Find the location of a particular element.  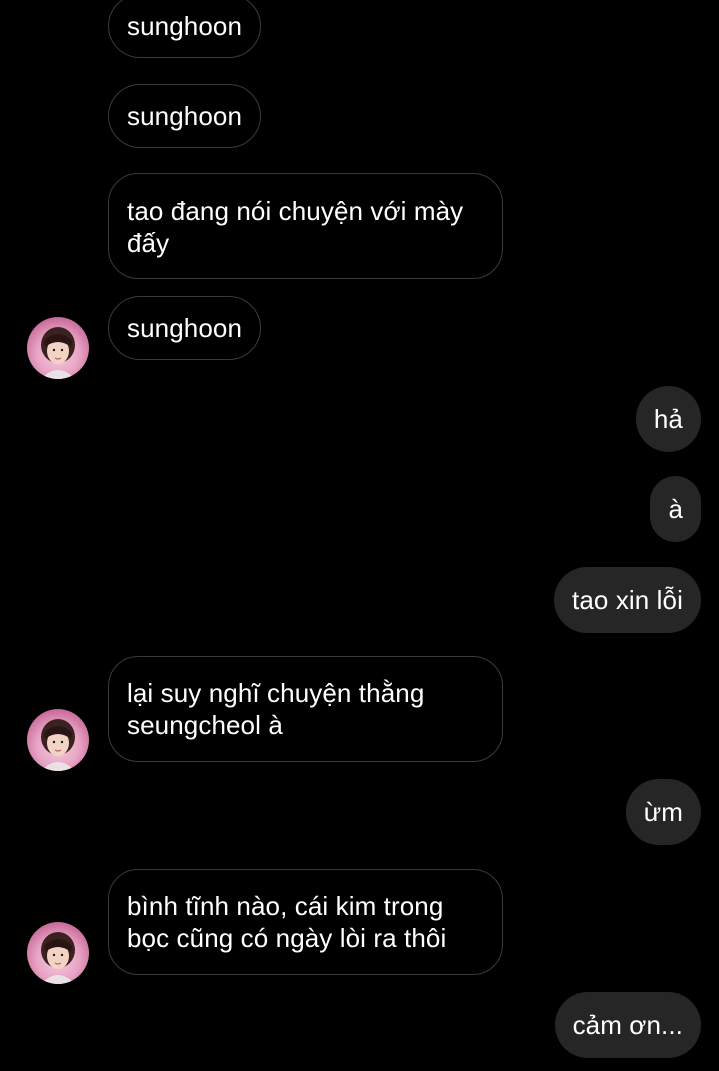

message-bubble-outgoing: à is located at coordinates (675, 509).